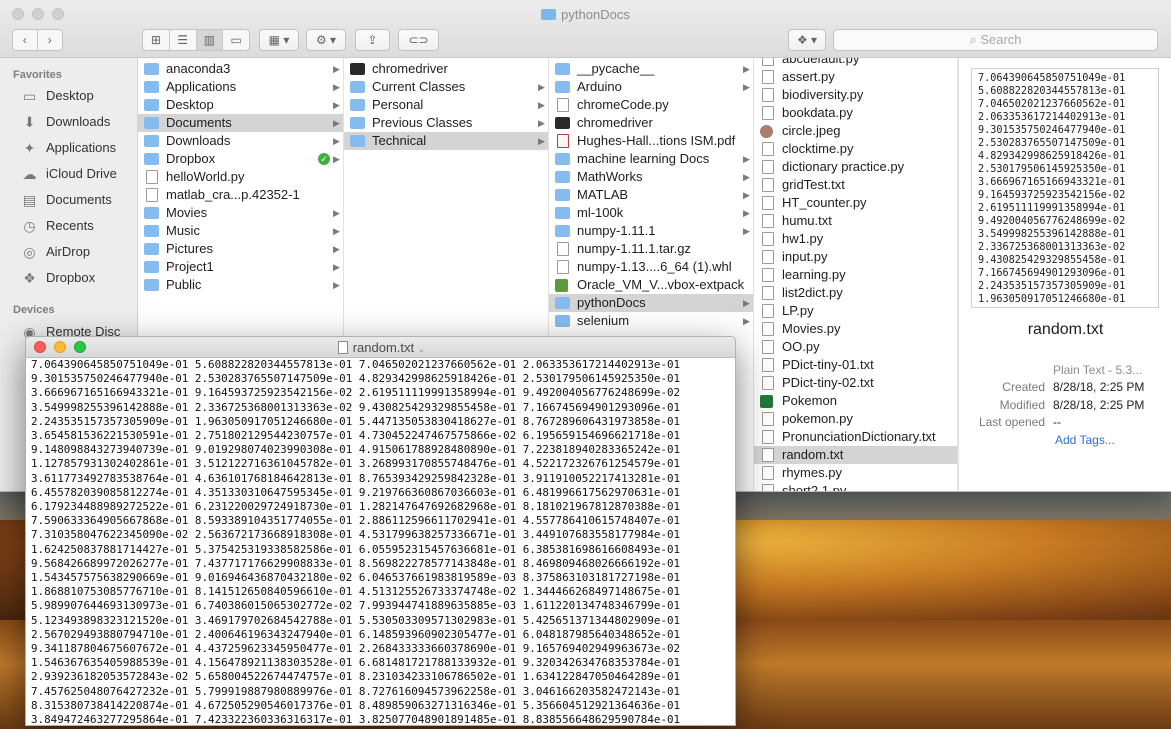  Describe the element at coordinates (855, 486) in the screenshot. I see `list-item: short2.1.py` at that location.